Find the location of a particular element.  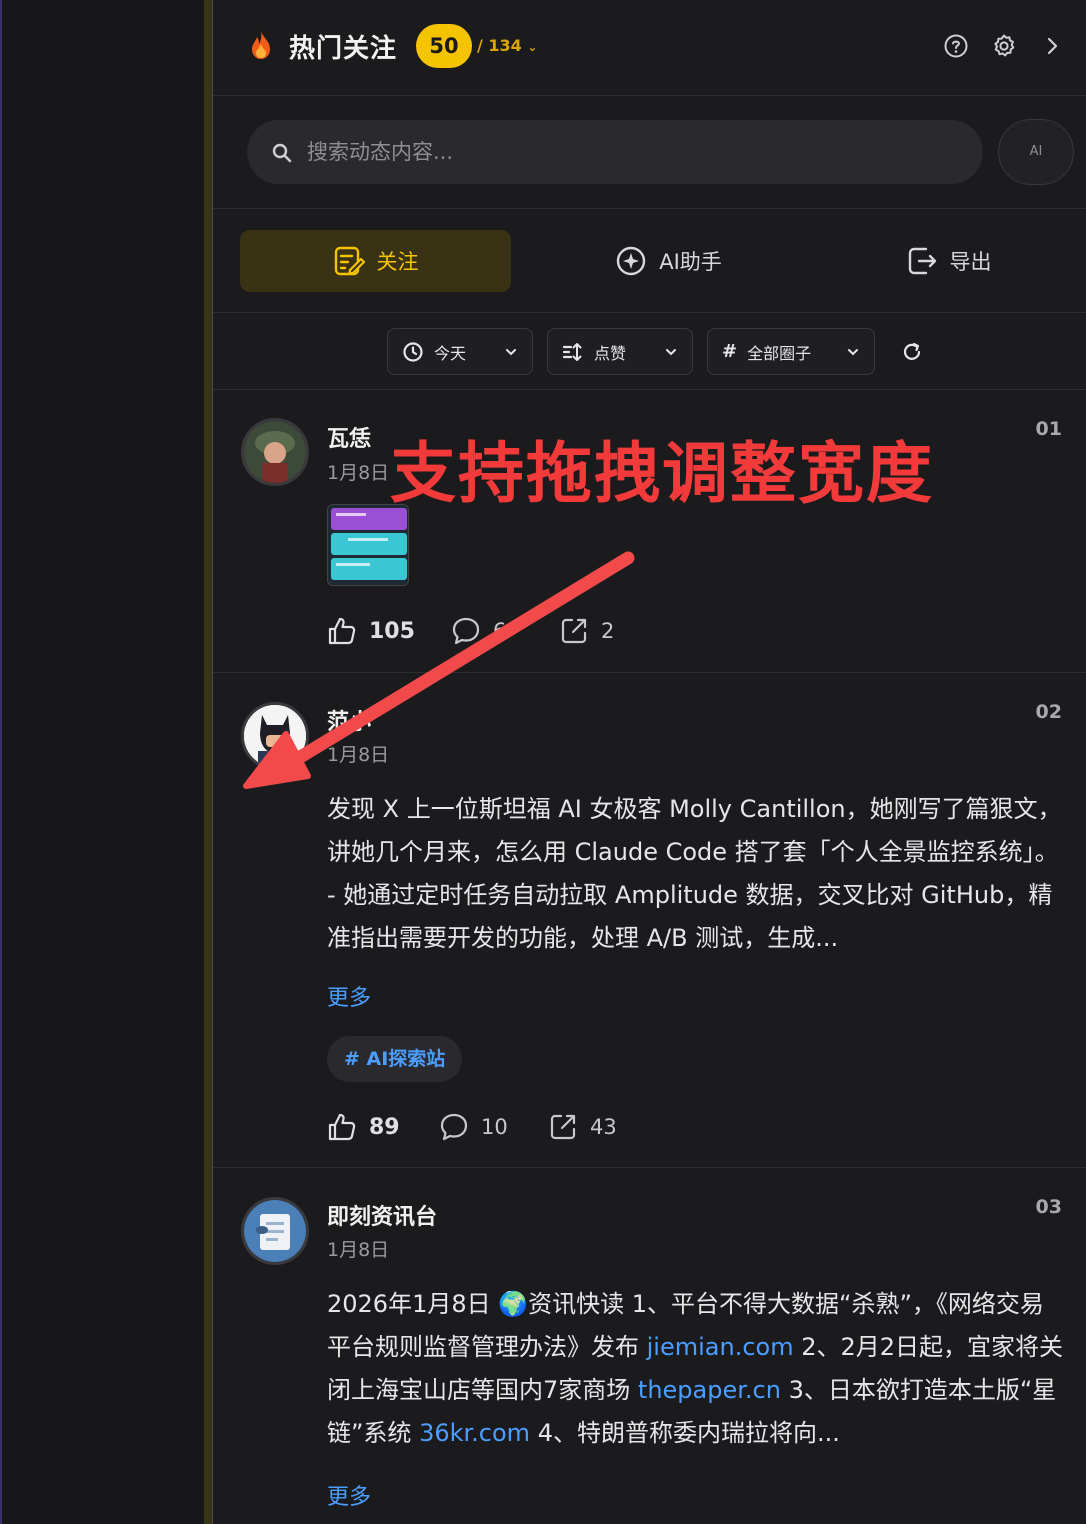

time-filter-dropdown: 今天 is located at coordinates (460, 351).